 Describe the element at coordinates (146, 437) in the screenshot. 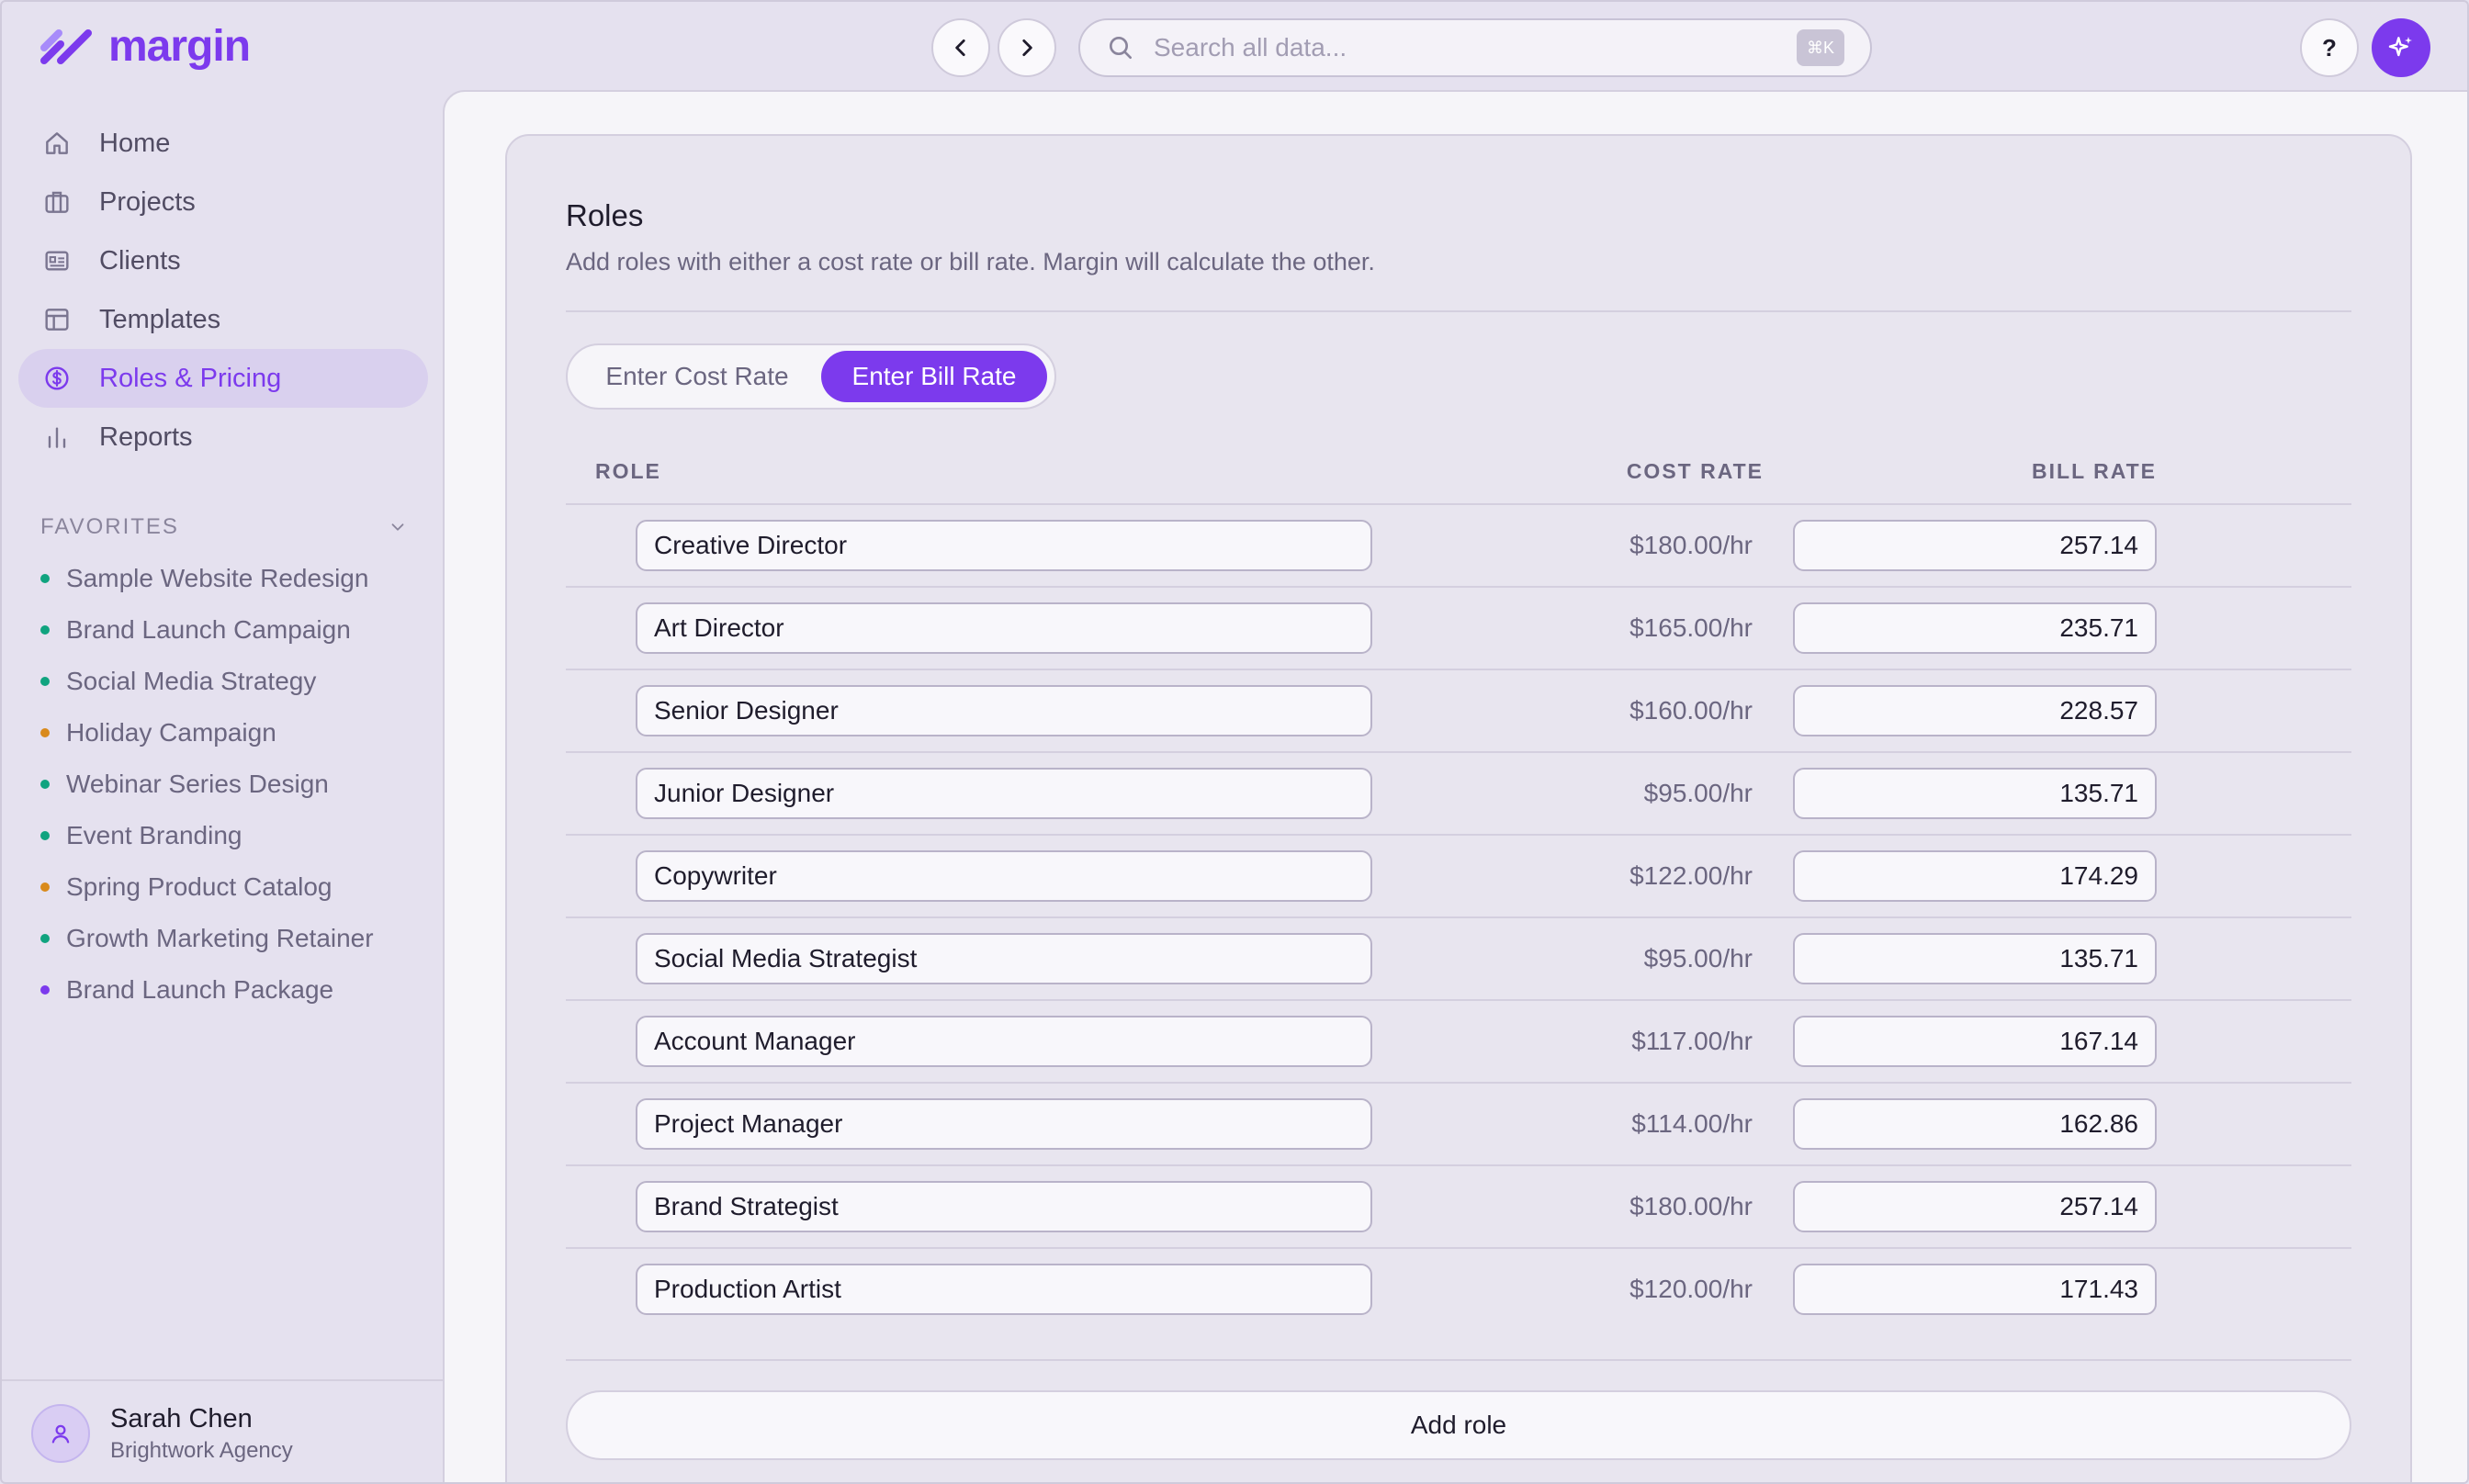

I see `sidebar-item-label: Reports` at that location.